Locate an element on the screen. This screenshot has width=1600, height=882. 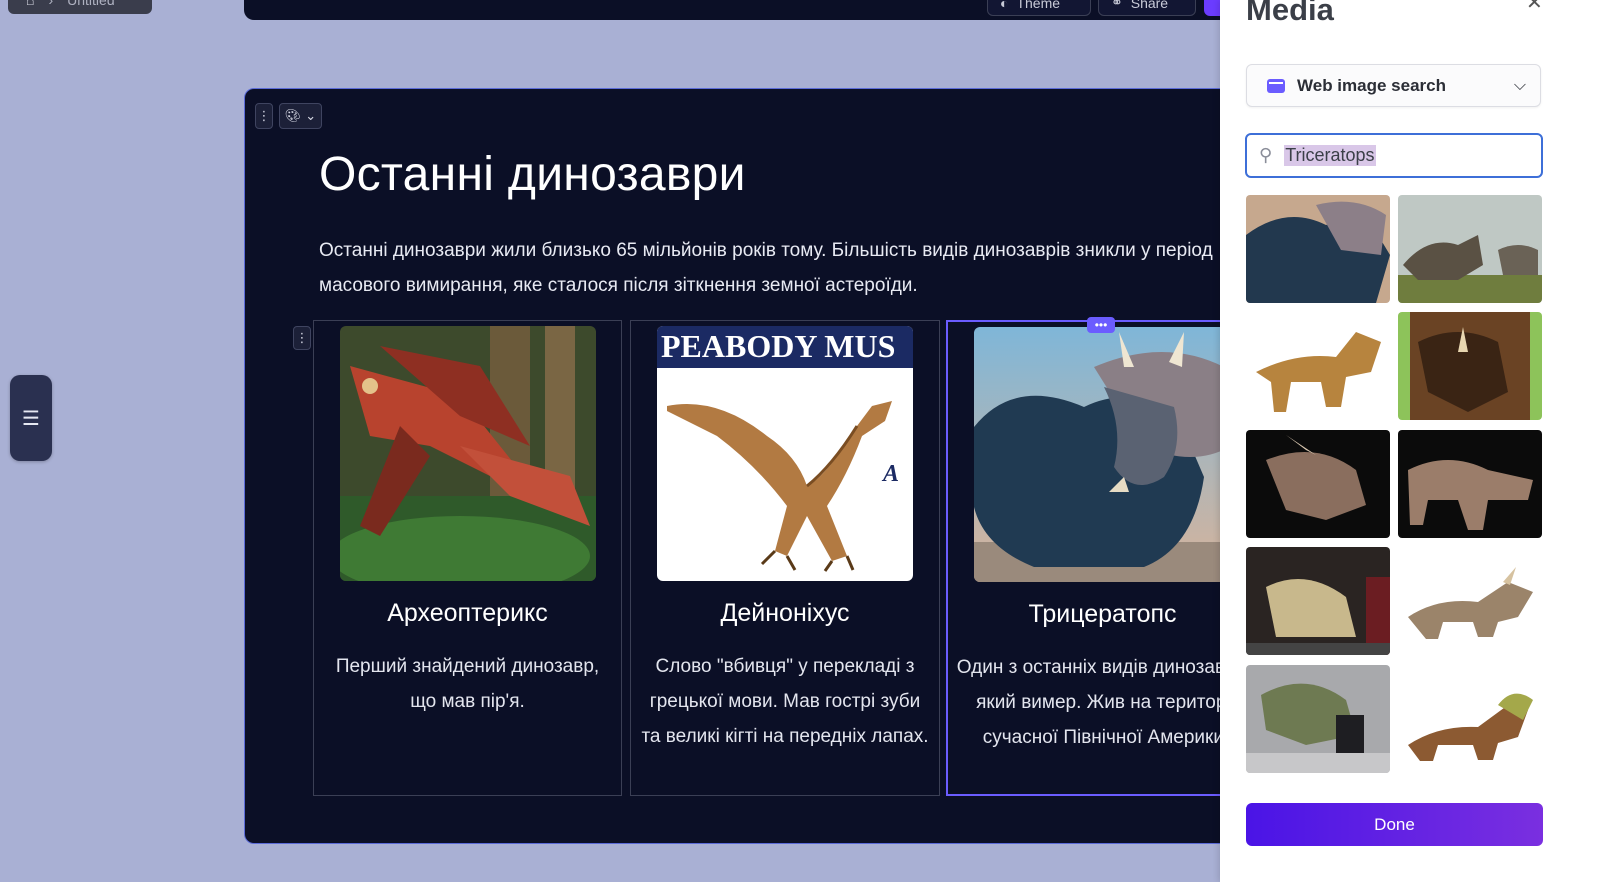
home-icon: ⌂ is located at coordinates (30, 4).